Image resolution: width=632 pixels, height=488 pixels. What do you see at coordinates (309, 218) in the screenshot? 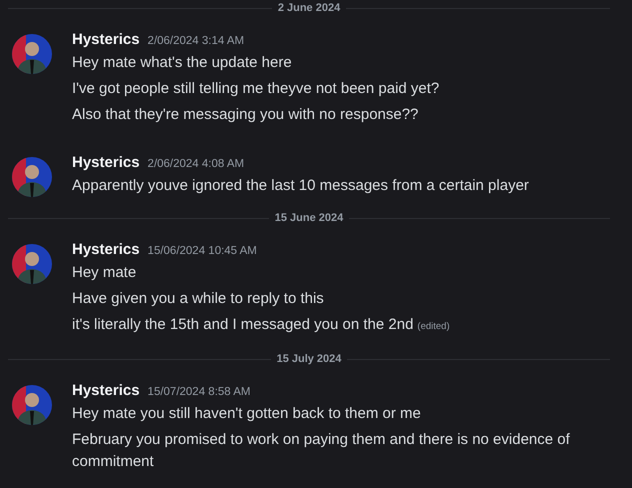
I see `date-divider-label: 15 June 2024` at bounding box center [309, 218].